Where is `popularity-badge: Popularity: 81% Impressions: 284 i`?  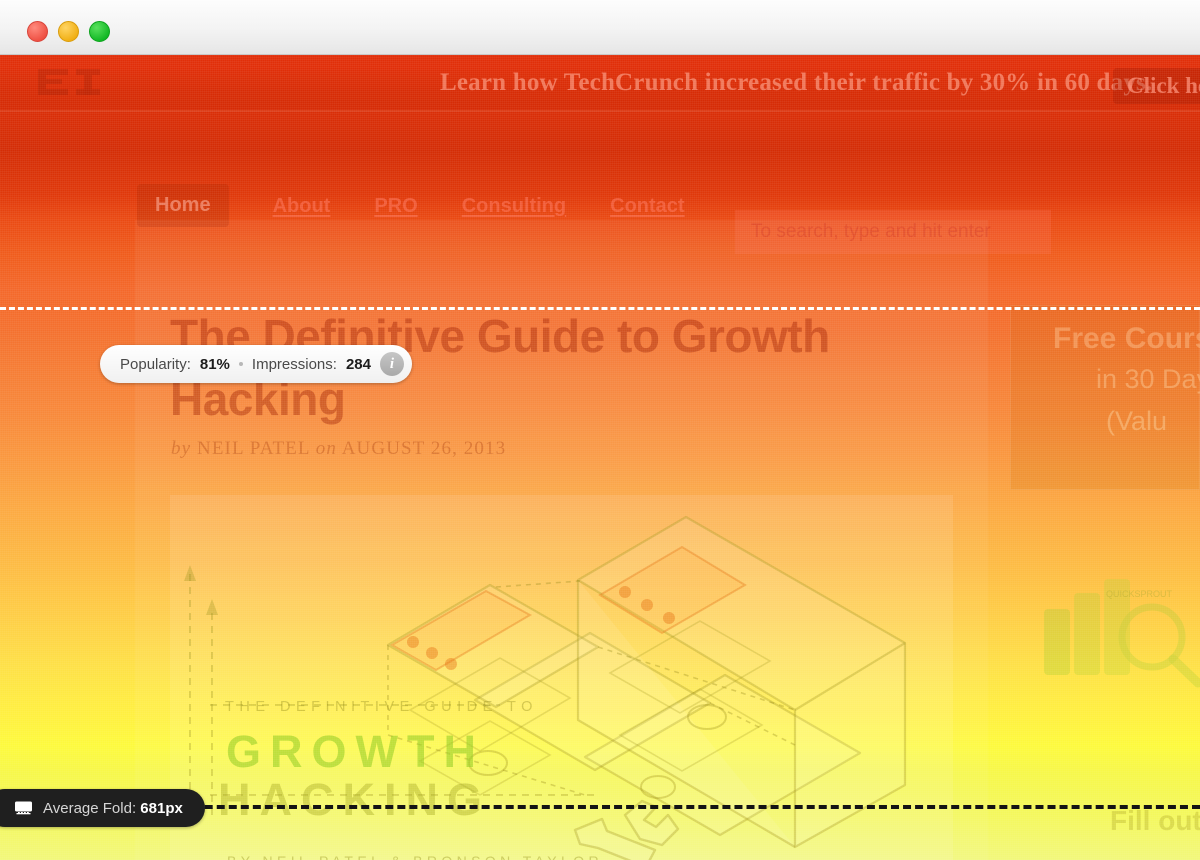
popularity-badge: Popularity: 81% Impressions: 284 i is located at coordinates (256, 364).